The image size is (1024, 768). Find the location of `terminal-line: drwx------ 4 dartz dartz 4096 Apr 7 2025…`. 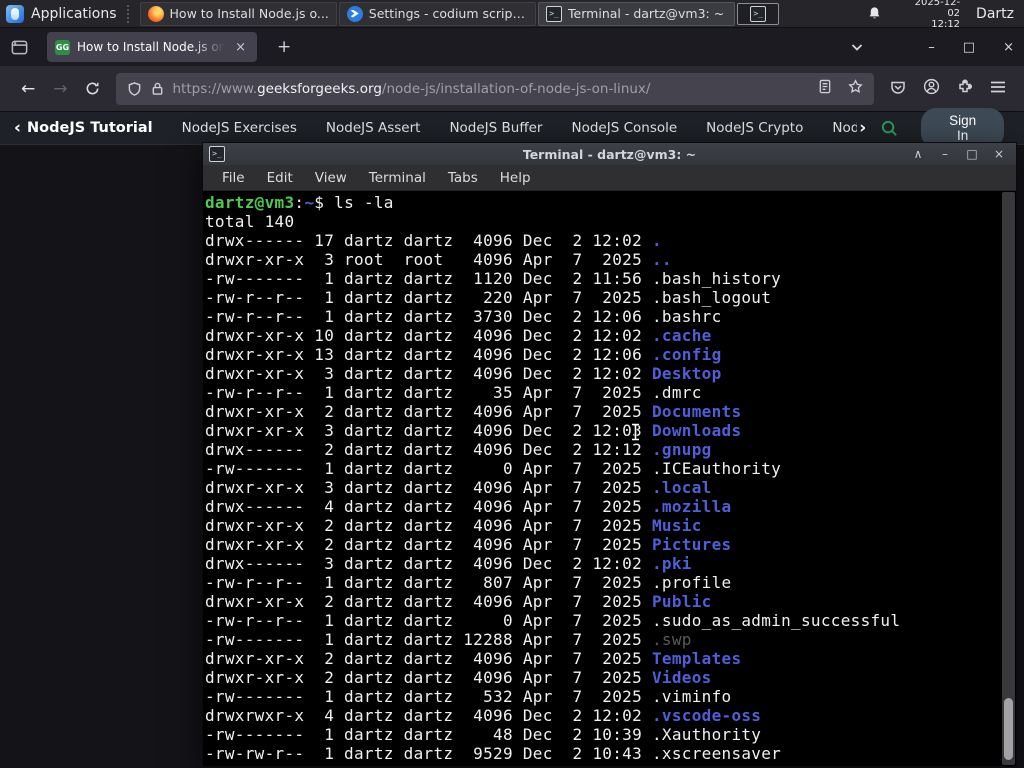

terminal-line: drwx------ 4 dartz dartz 4096 Apr 7 2025… is located at coordinates (468, 506).